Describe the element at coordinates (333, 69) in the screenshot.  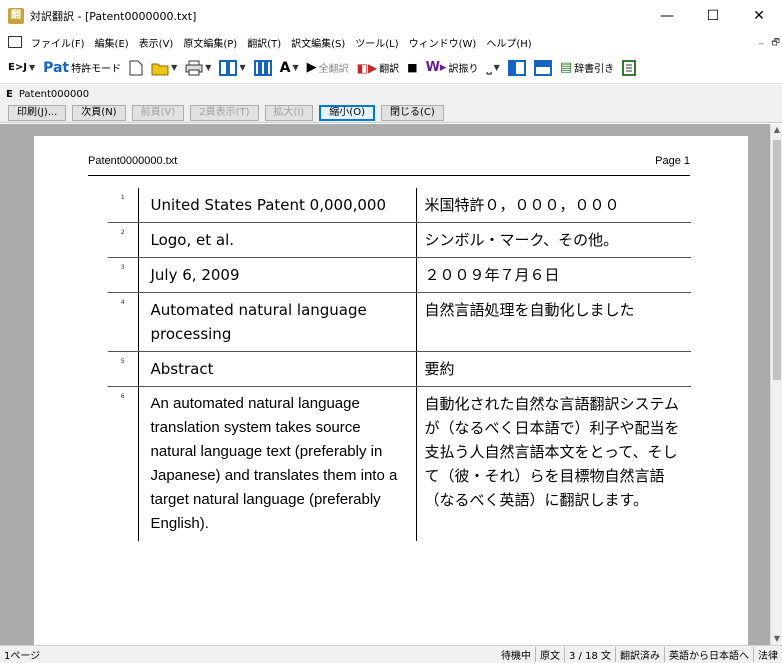
I see `translate-all-label: 全翻訳` at that location.